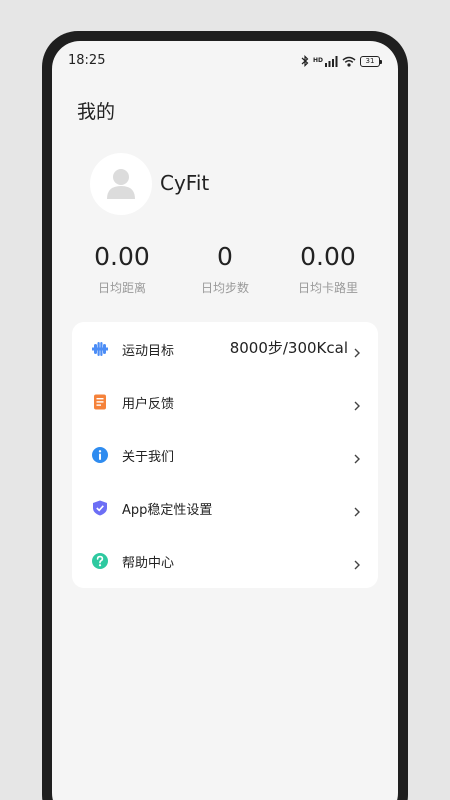  What do you see at coordinates (317, 60) in the screenshot?
I see `network-type-label: HD` at bounding box center [317, 60].